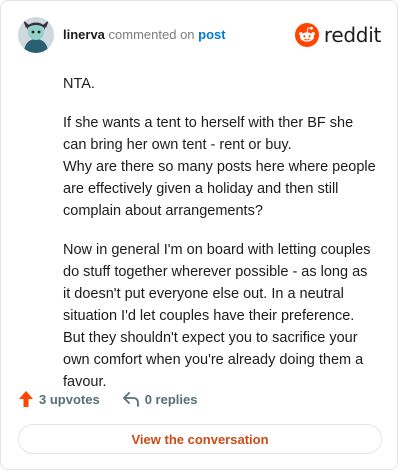  I want to click on comment-footer: 3 upvotes 0 replies, so click(118, 399).